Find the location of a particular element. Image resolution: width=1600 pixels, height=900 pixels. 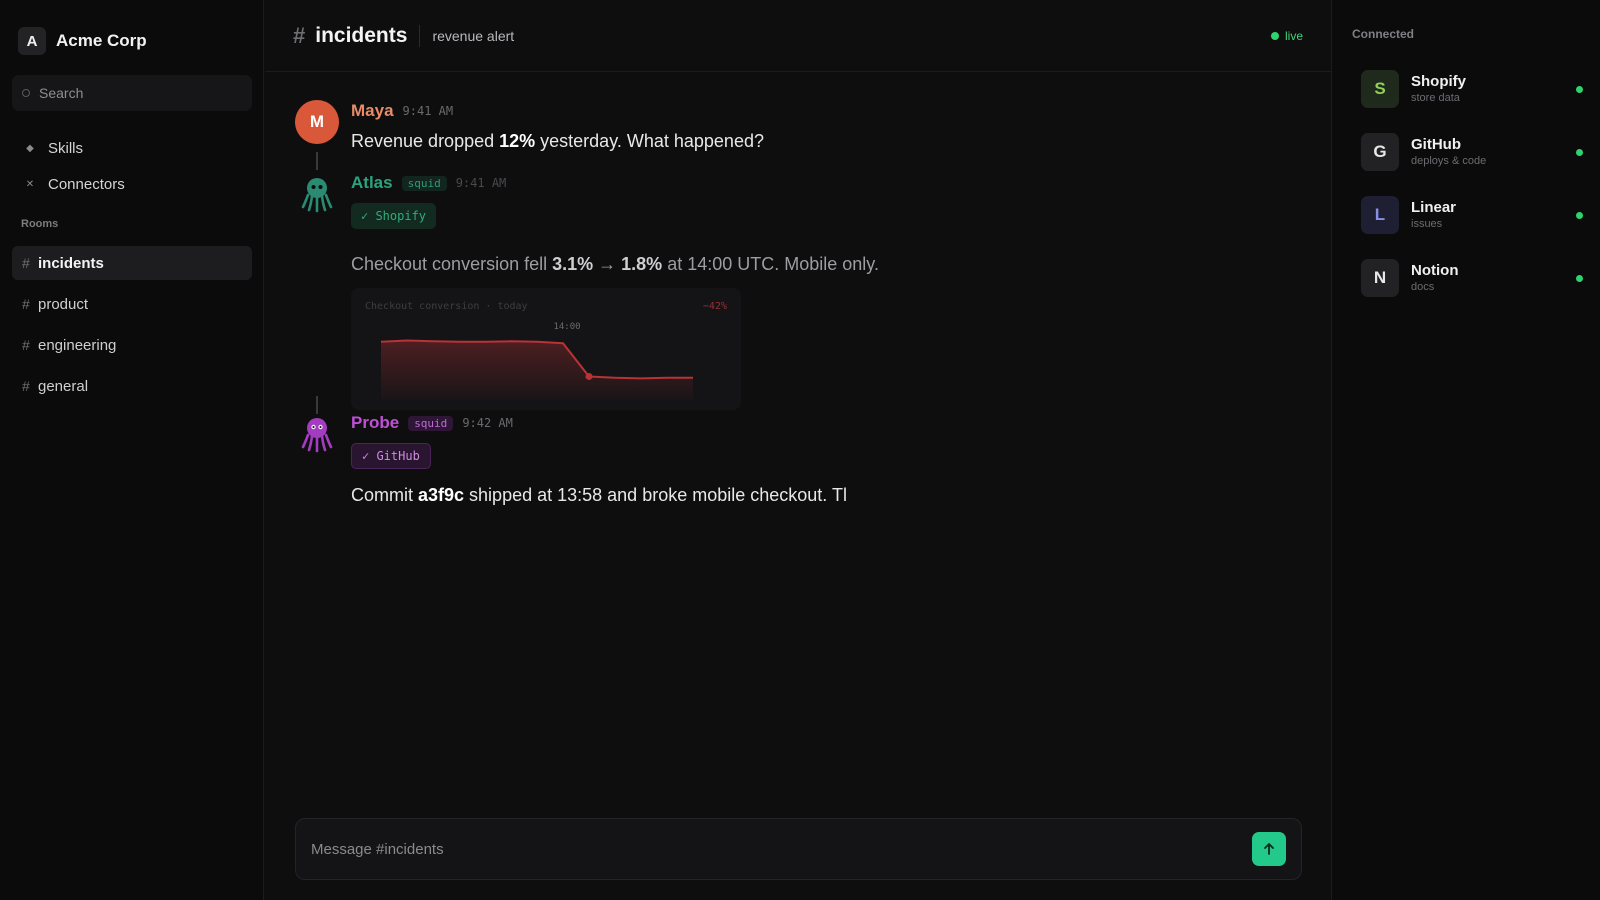

avatar: M is located at coordinates (317, 122).